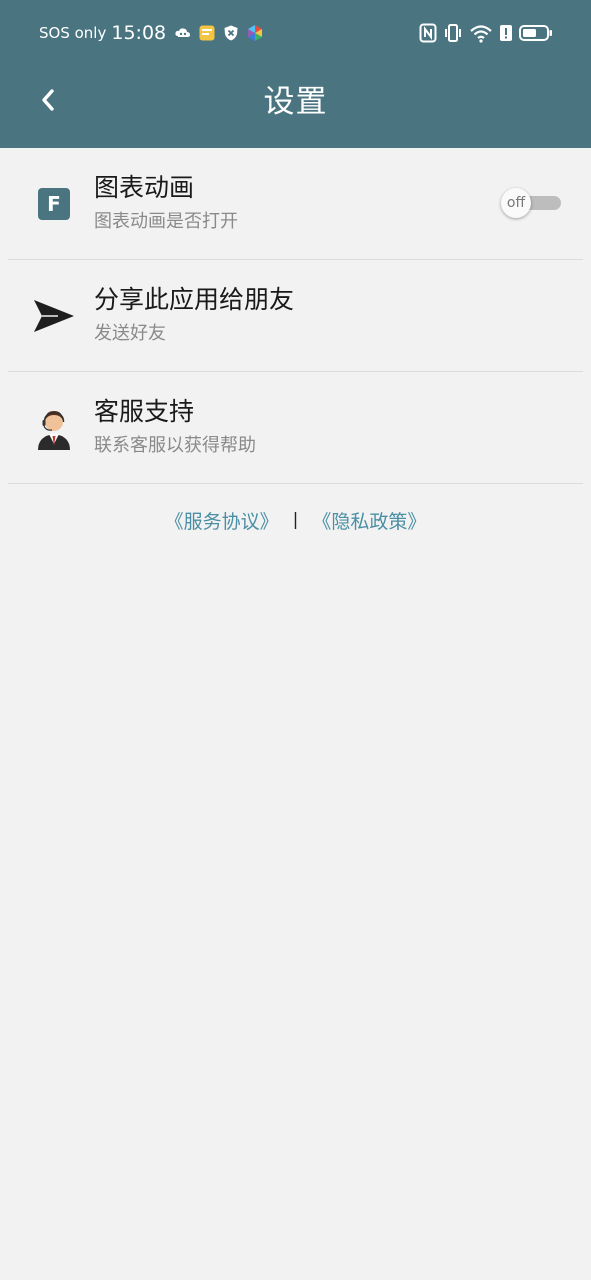 The height and width of the screenshot is (1280, 591). Describe the element at coordinates (54, 428) in the screenshot. I see `support-agent-icon` at that location.